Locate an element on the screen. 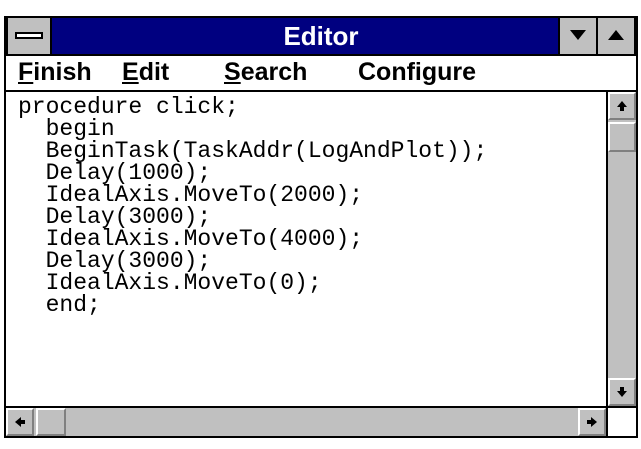 This screenshot has height=449, width=641. menu-bar: Finish Edit Search Configure is located at coordinates (321, 74).